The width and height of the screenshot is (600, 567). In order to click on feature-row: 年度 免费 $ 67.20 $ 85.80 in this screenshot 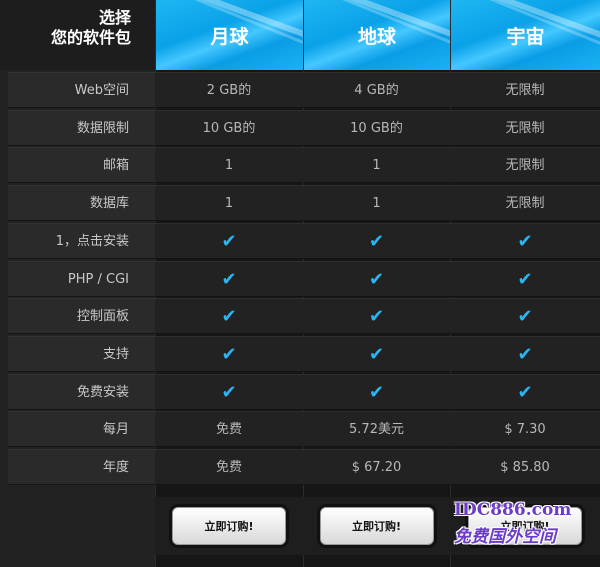, I will do `click(300, 467)`.